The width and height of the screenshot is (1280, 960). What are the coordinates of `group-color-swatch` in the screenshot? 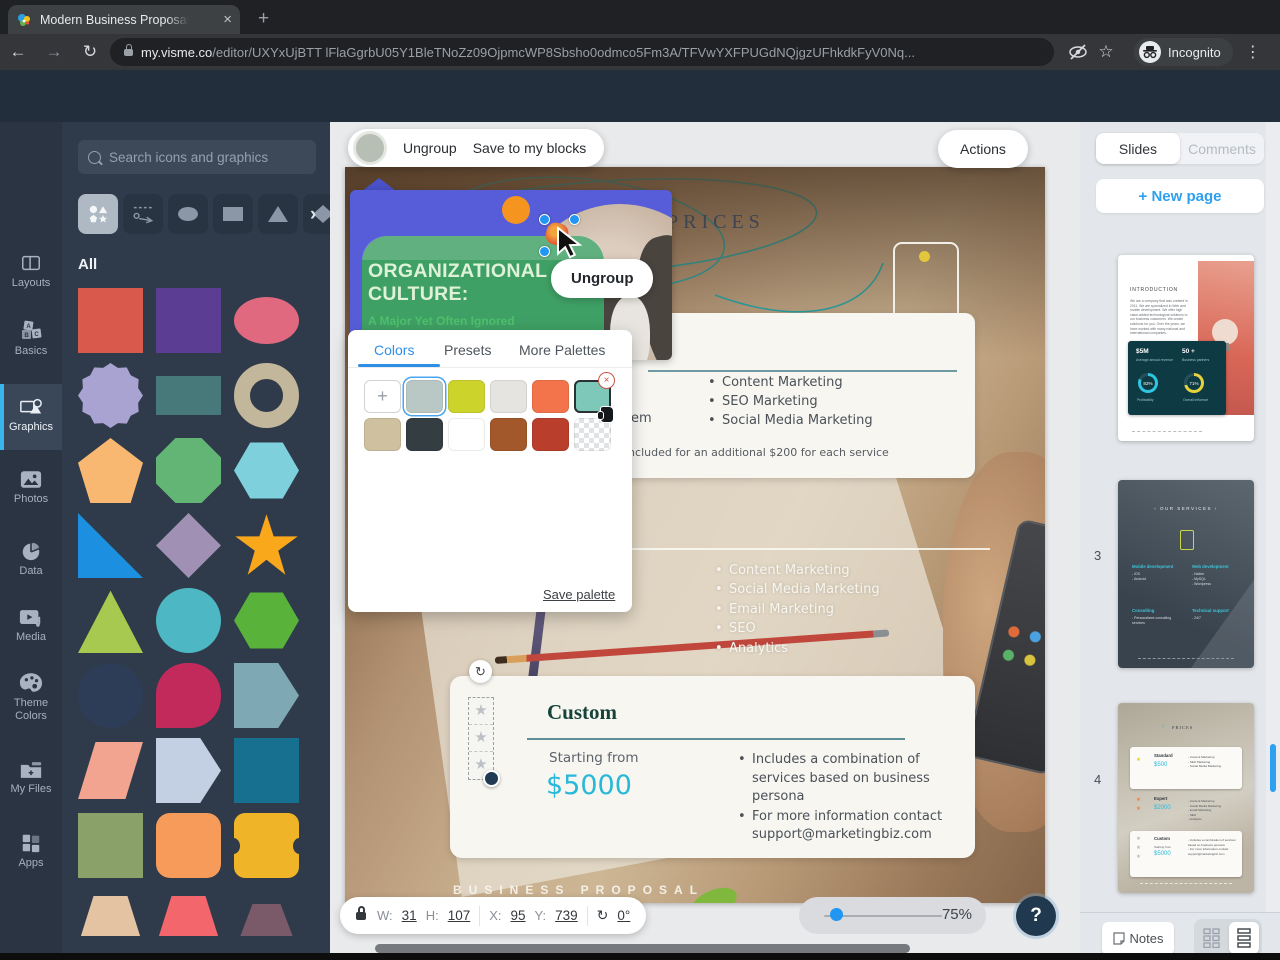 It's located at (370, 148).